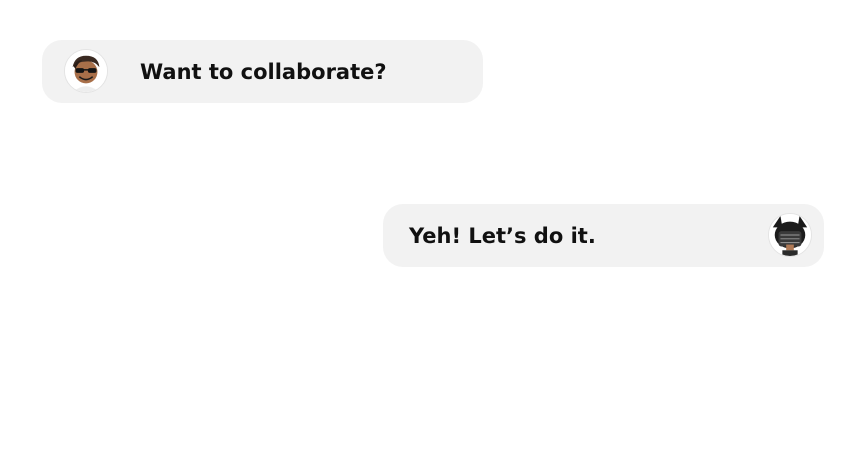 Image resolution: width=844 pixels, height=470 pixels. I want to click on message-text: Want to collaborate?, so click(263, 71).